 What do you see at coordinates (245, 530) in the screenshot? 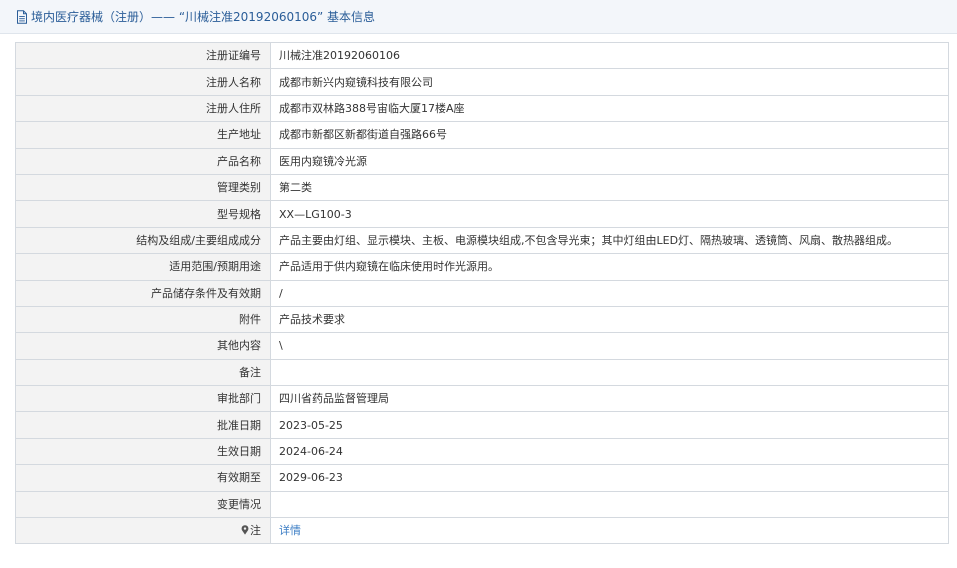
I see `pin-icon` at bounding box center [245, 530].